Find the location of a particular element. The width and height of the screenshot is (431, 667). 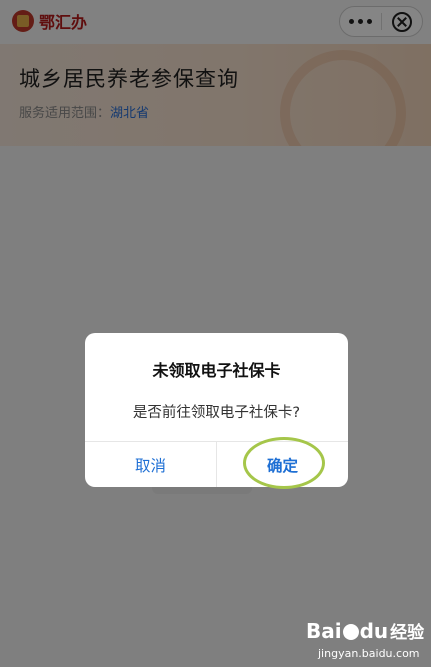

highlight-circle-annotation is located at coordinates (284, 463).